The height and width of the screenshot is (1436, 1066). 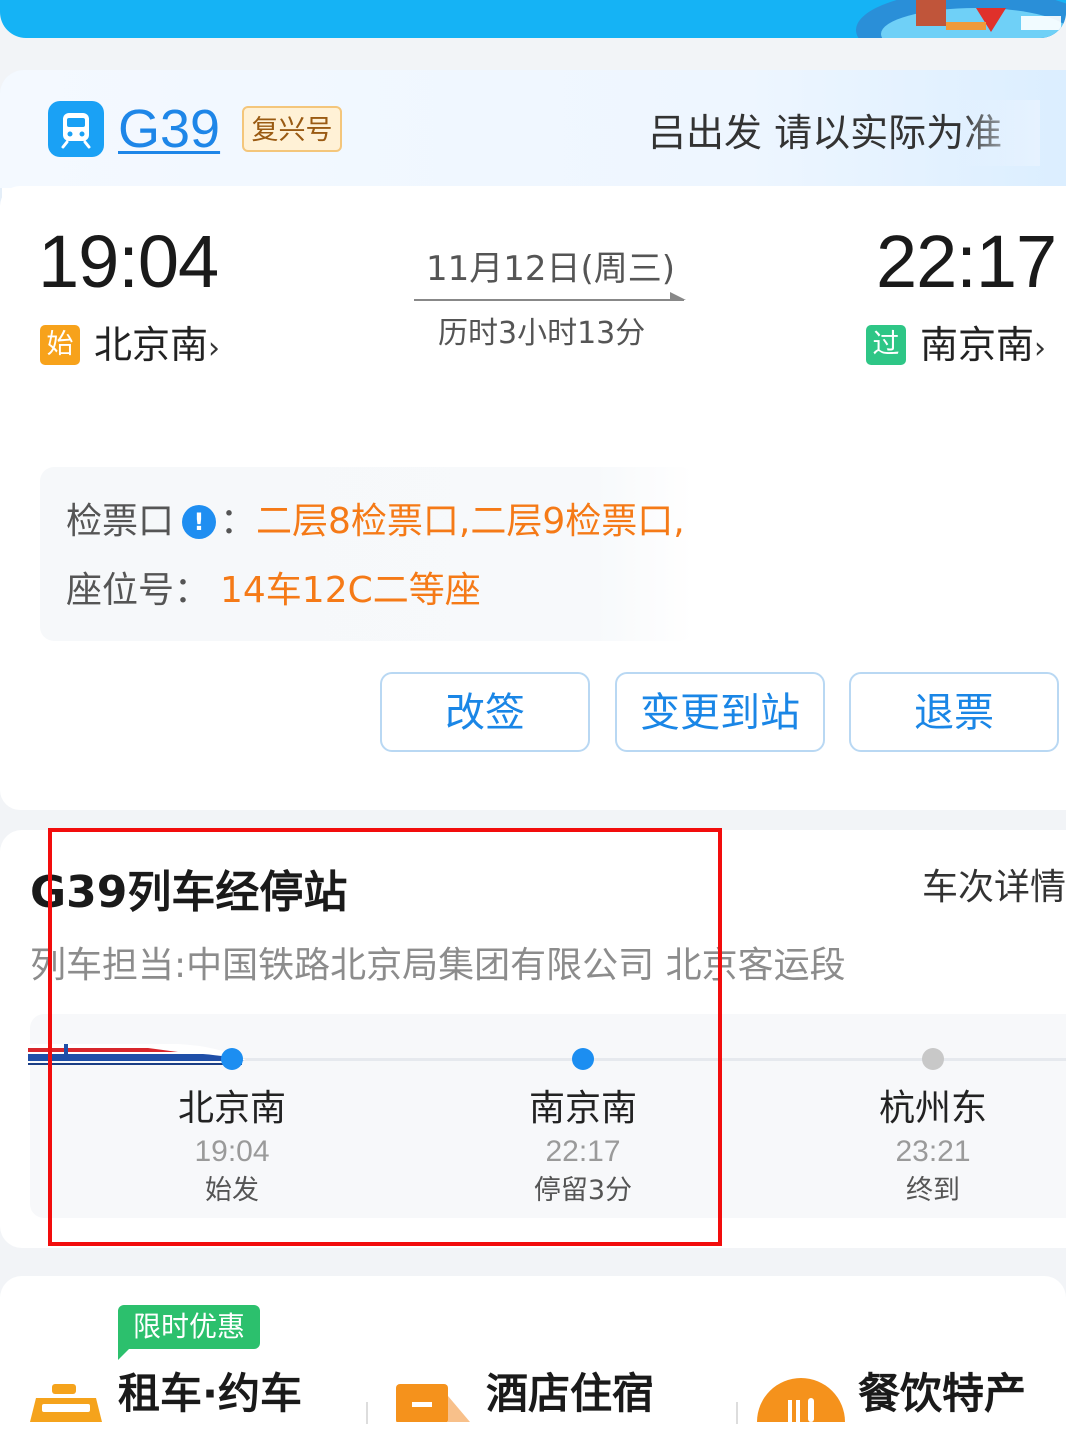 I want to click on change-station-button: 变更到站, so click(x=720, y=712).